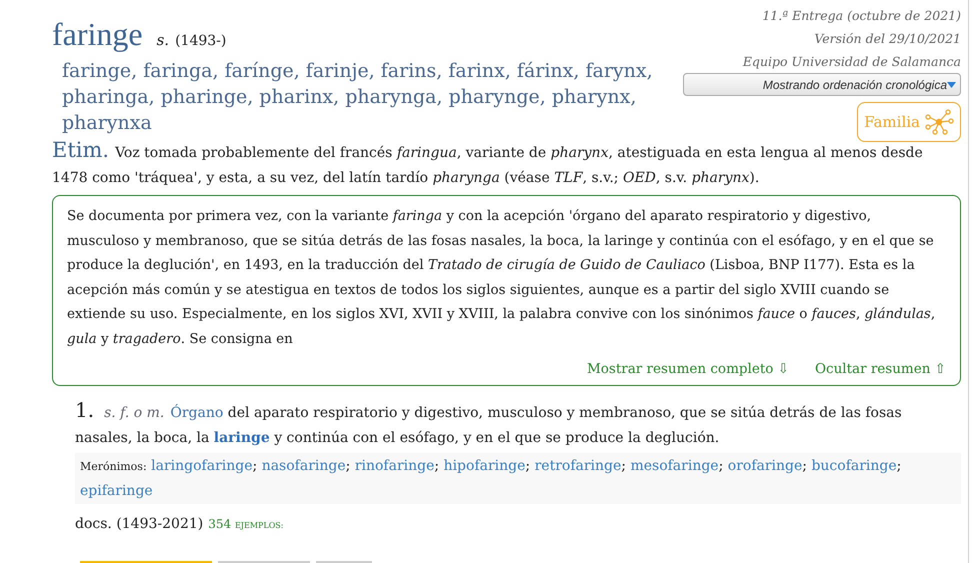 Image resolution: width=977 pixels, height=563 pixels. What do you see at coordinates (242, 438) in the screenshot?
I see `definition-link: laringe` at bounding box center [242, 438].